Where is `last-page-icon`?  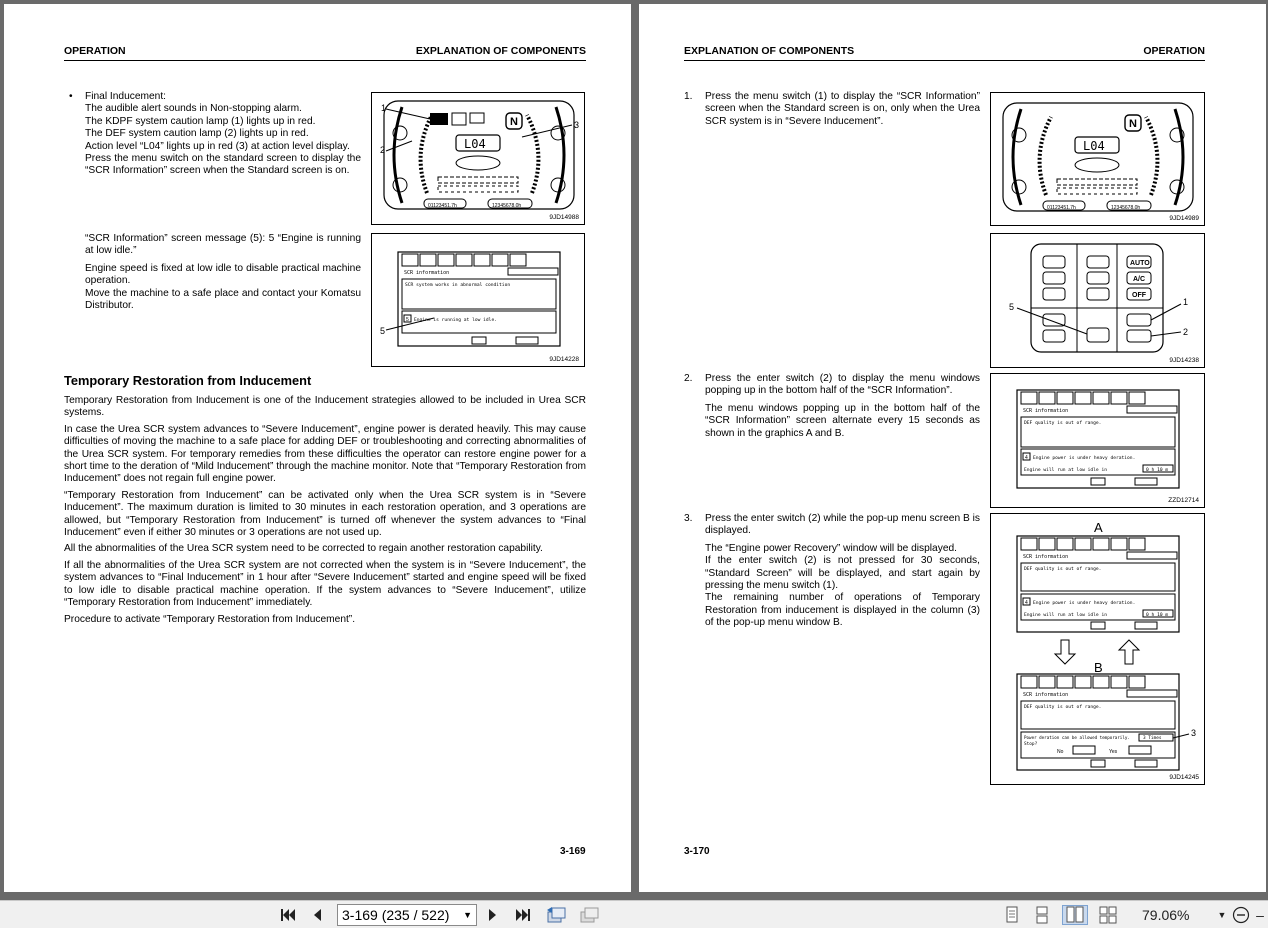
last-page-icon is located at coordinates (523, 915).